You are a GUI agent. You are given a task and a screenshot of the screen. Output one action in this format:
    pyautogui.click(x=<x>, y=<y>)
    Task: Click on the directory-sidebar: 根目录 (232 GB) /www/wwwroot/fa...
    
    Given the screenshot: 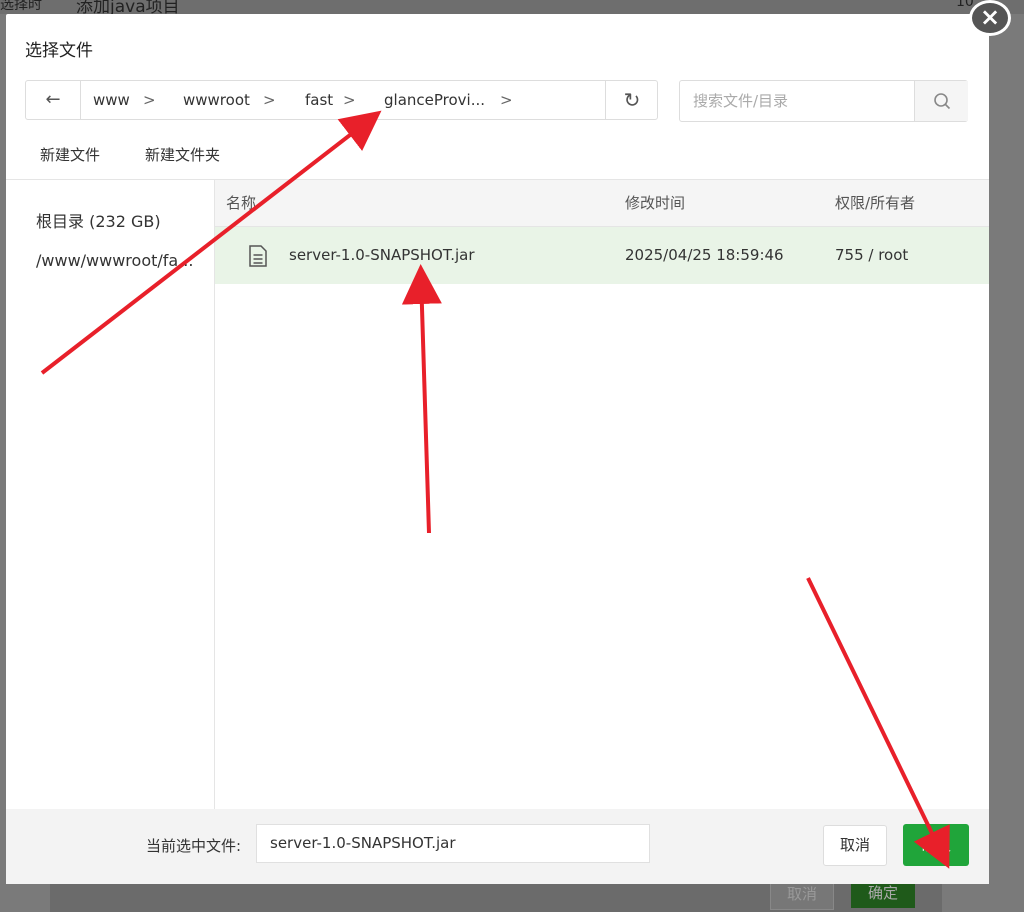 What is the action you would take?
    pyautogui.click(x=110, y=495)
    